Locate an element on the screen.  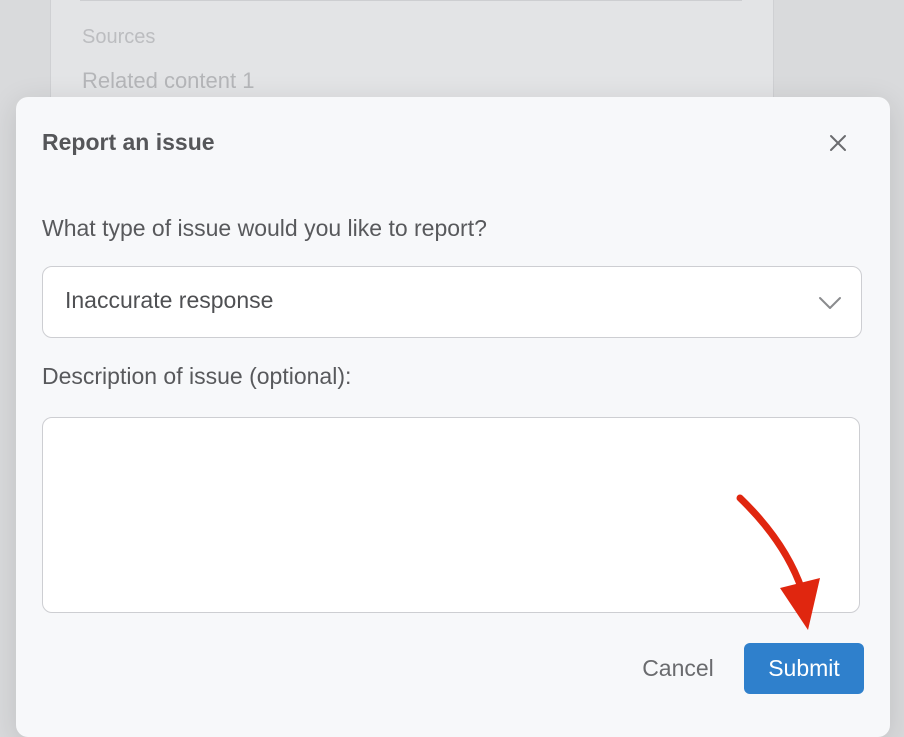
background-sources-label: Sources is located at coordinates (119, 37).